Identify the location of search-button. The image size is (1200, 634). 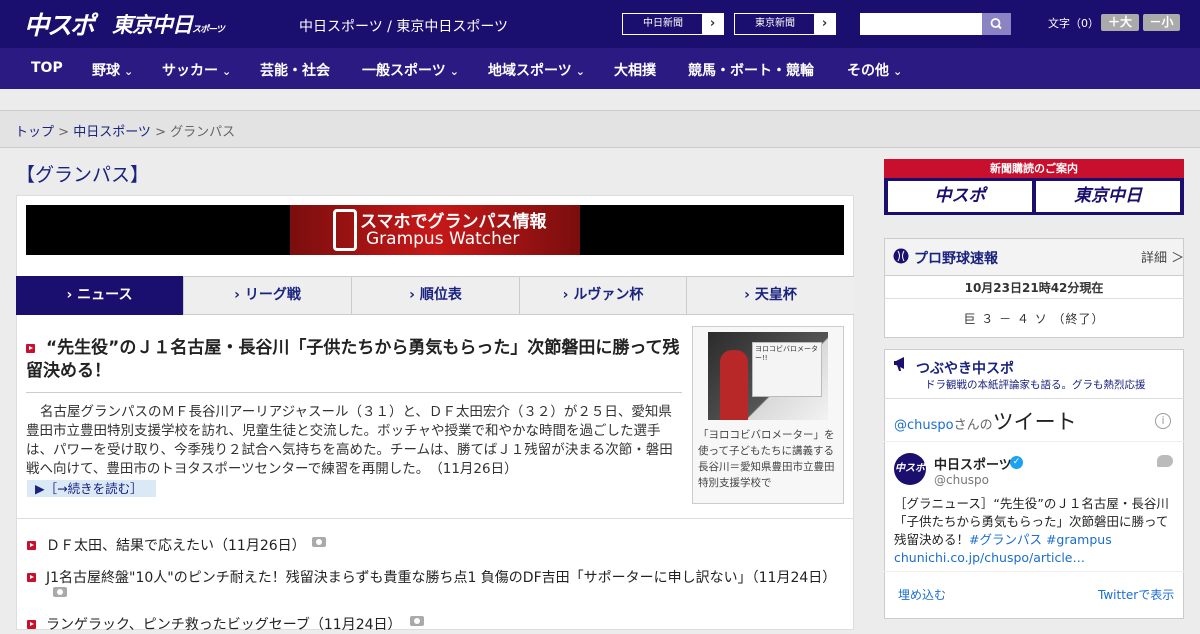
(996, 24).